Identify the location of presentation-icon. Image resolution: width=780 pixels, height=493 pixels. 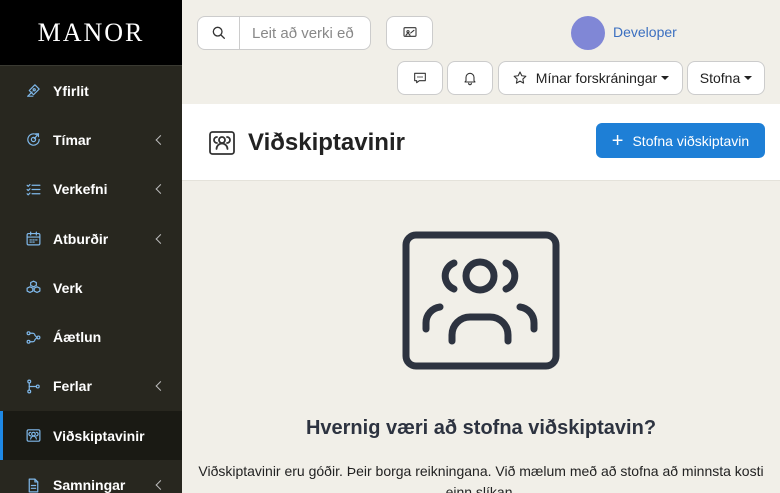
(409, 32).